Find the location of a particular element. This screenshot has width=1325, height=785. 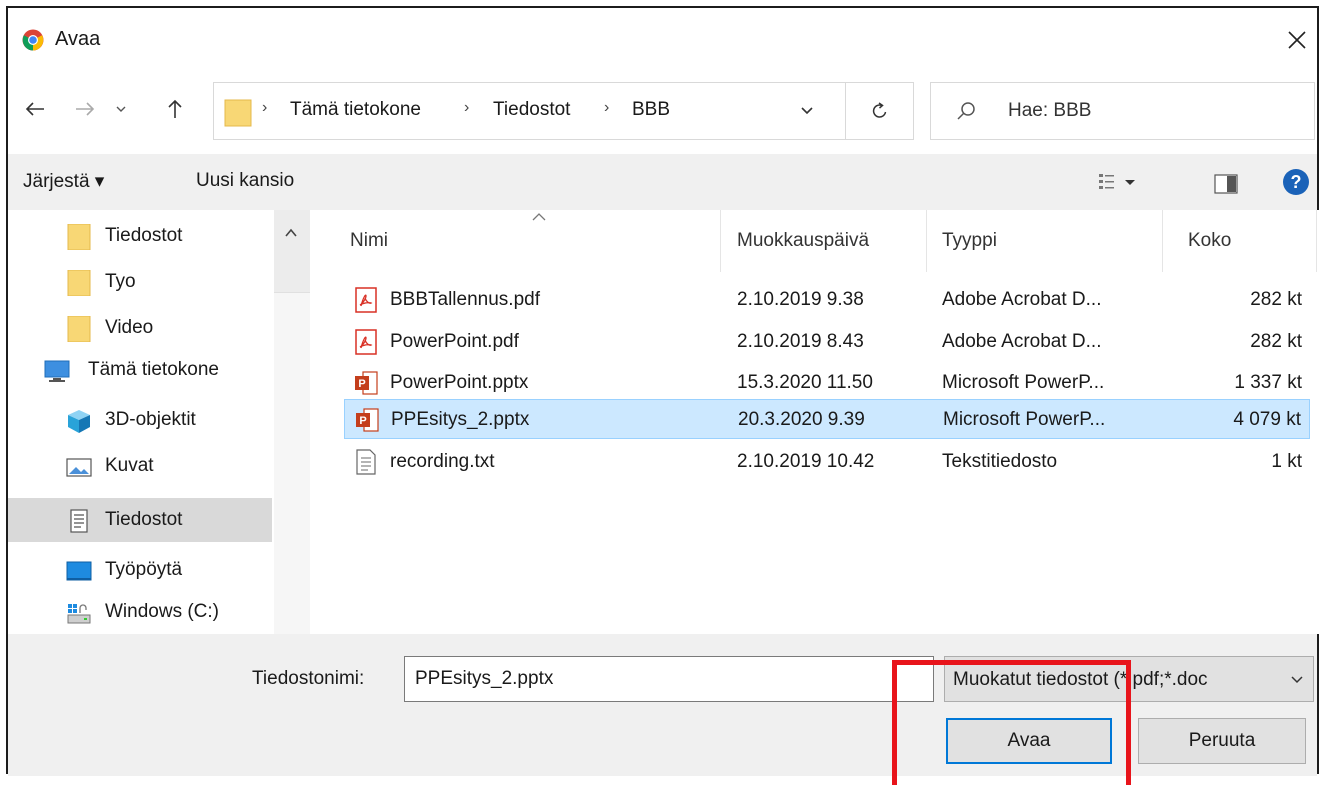

chevron-down-icon is located at coordinates (1297, 680).